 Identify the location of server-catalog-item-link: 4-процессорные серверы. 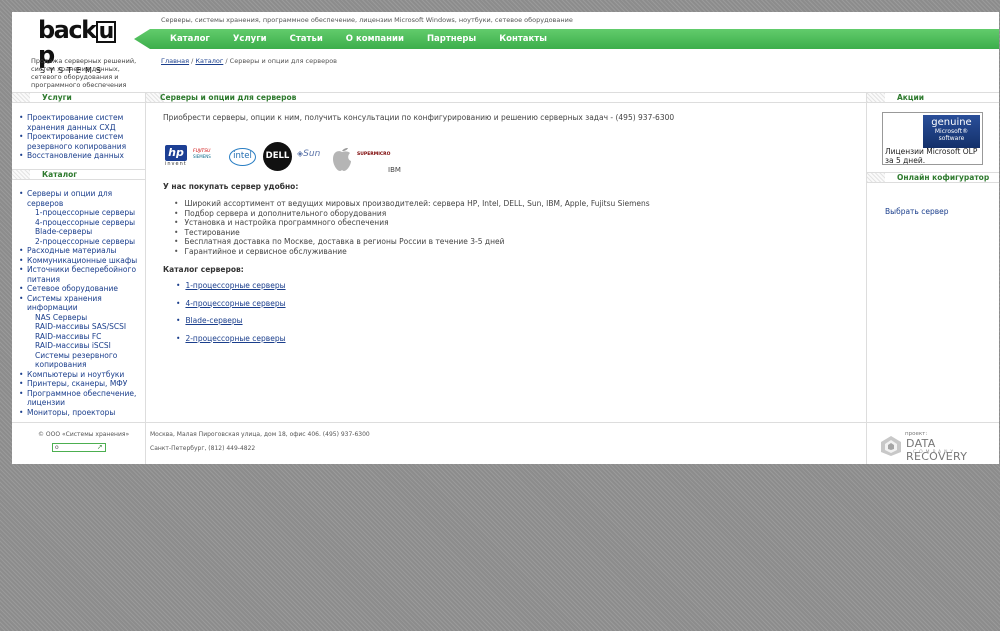
(235, 303).